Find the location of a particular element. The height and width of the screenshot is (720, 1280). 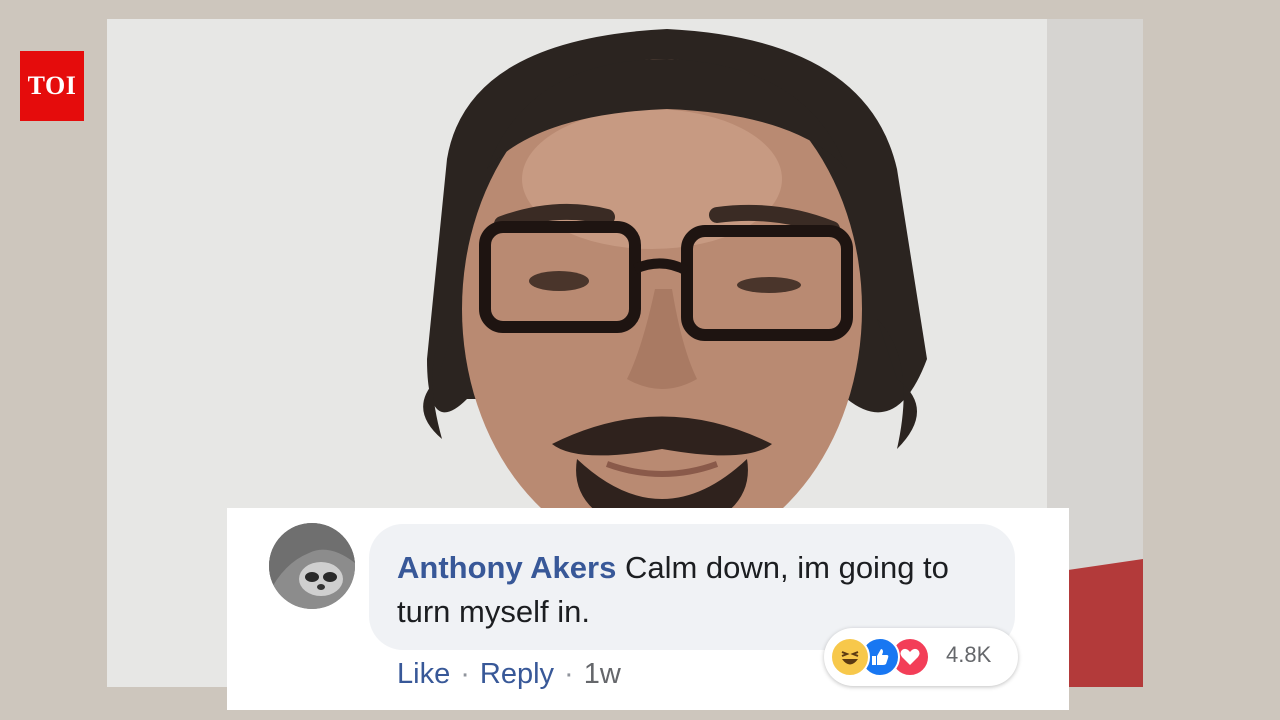

sloth-avatar-icon is located at coordinates (312, 566).